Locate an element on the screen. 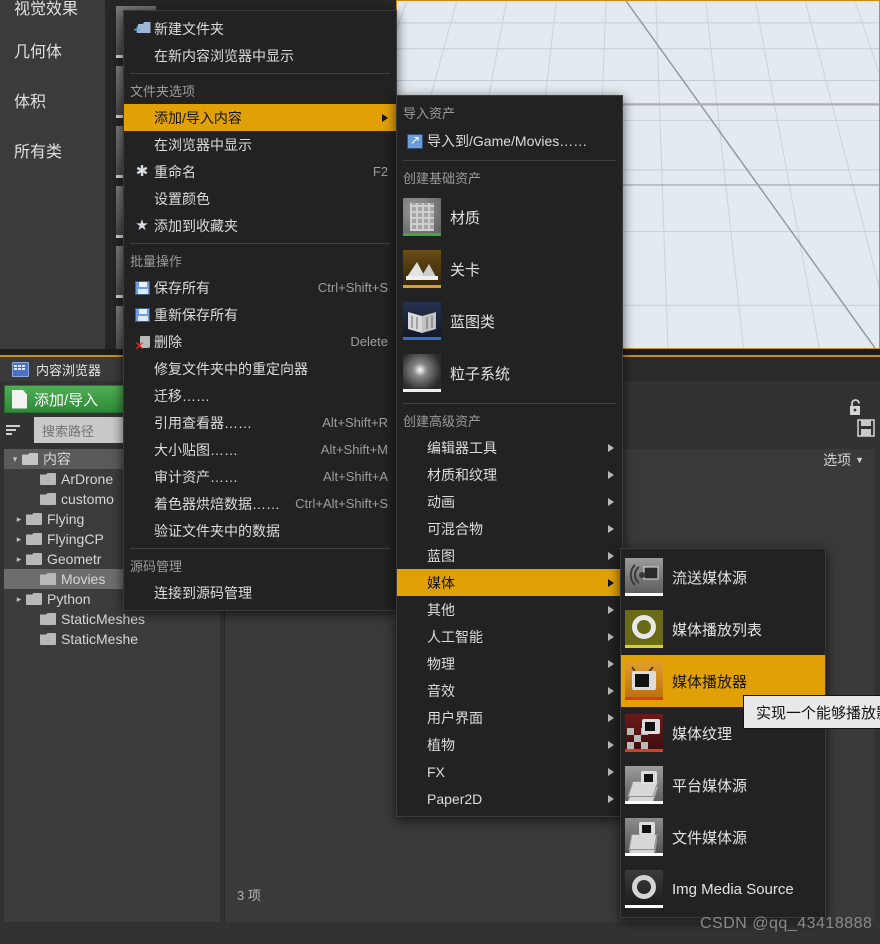 This screenshot has height=944, width=880. menu-item-add-import-content: 添加/导入内容 is located at coordinates (260, 117).